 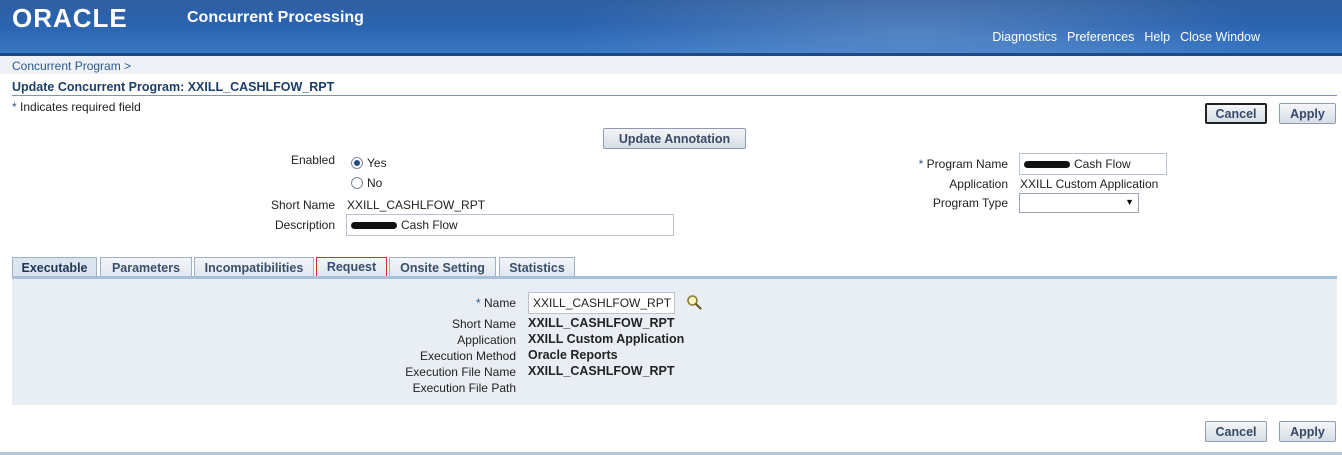 What do you see at coordinates (146, 267) in the screenshot?
I see `tab-parameters: Parameters` at bounding box center [146, 267].